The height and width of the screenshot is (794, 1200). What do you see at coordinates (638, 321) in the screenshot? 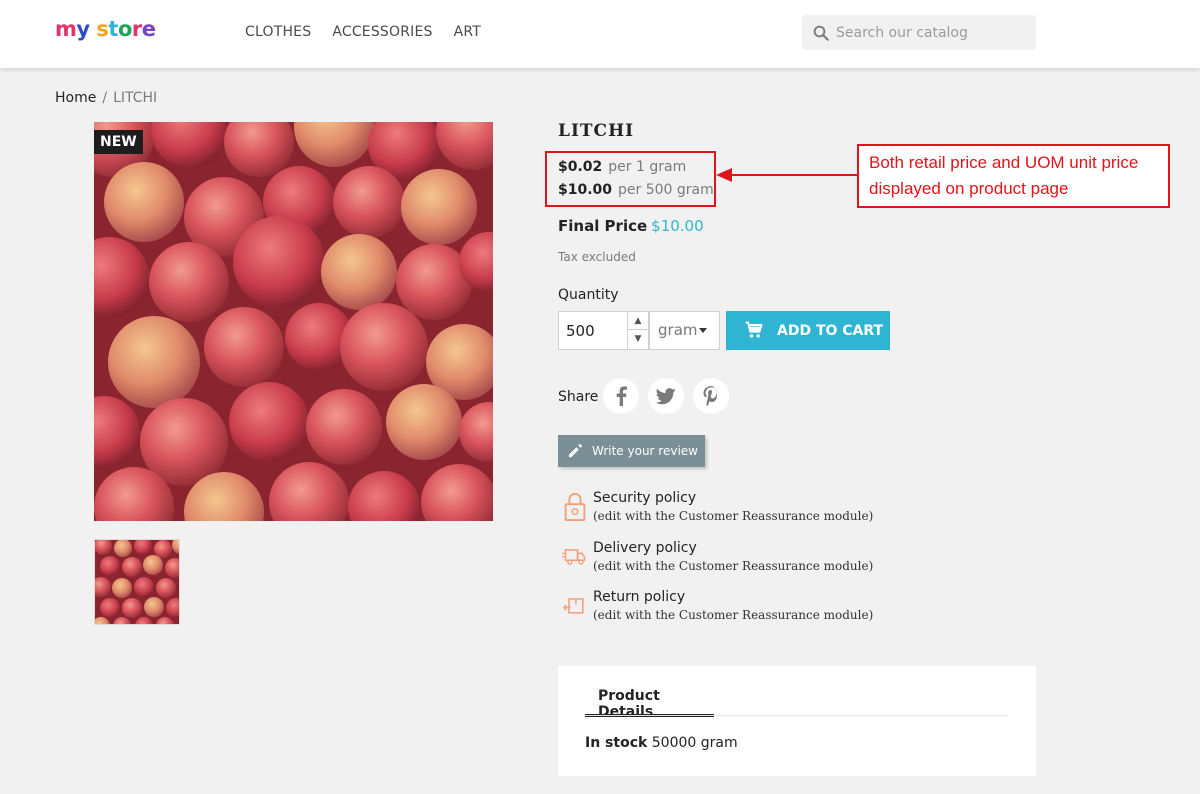
I see `chevron-up-icon: ▲` at bounding box center [638, 321].